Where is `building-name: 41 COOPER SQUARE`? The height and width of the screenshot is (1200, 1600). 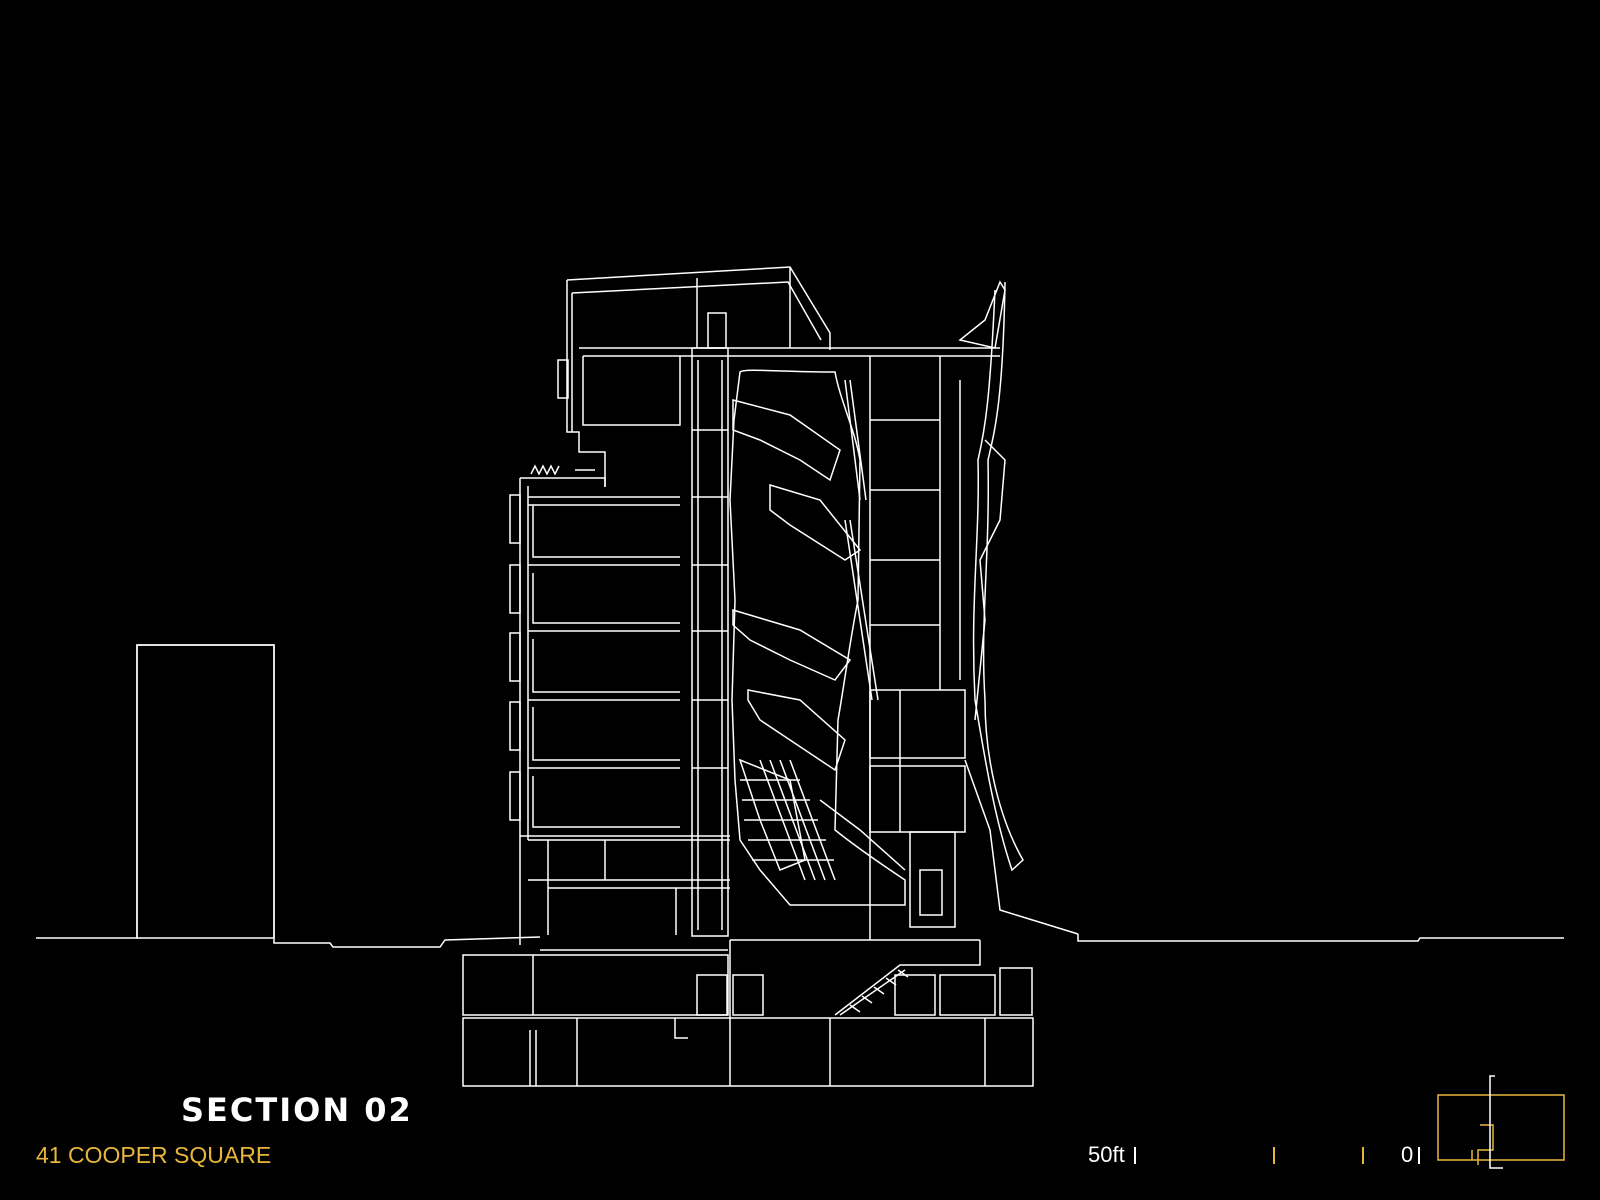 building-name: 41 COOPER SQUARE is located at coordinates (154, 1155).